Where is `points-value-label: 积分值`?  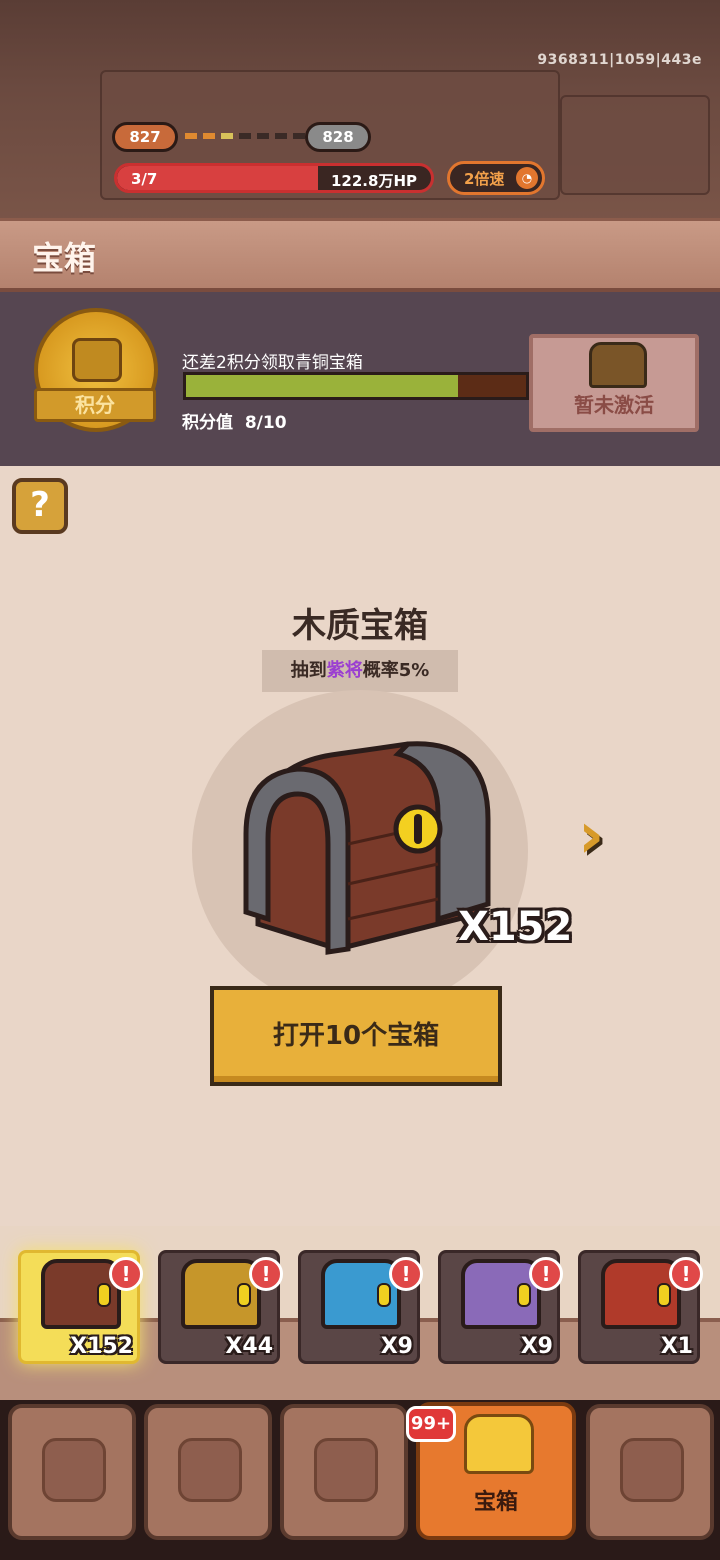 points-value-label: 积分值 is located at coordinates (207, 423).